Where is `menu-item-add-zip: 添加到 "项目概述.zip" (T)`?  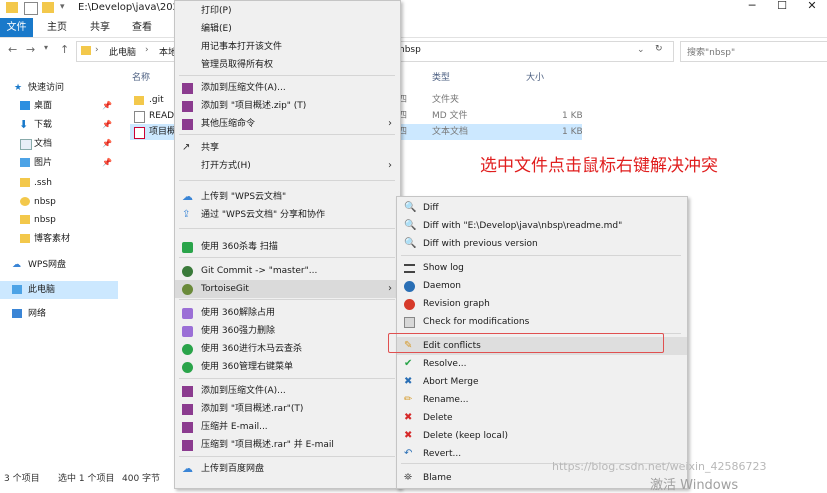 menu-item-add-zip: 添加到 "项目概述.zip" (T) is located at coordinates (287, 106).